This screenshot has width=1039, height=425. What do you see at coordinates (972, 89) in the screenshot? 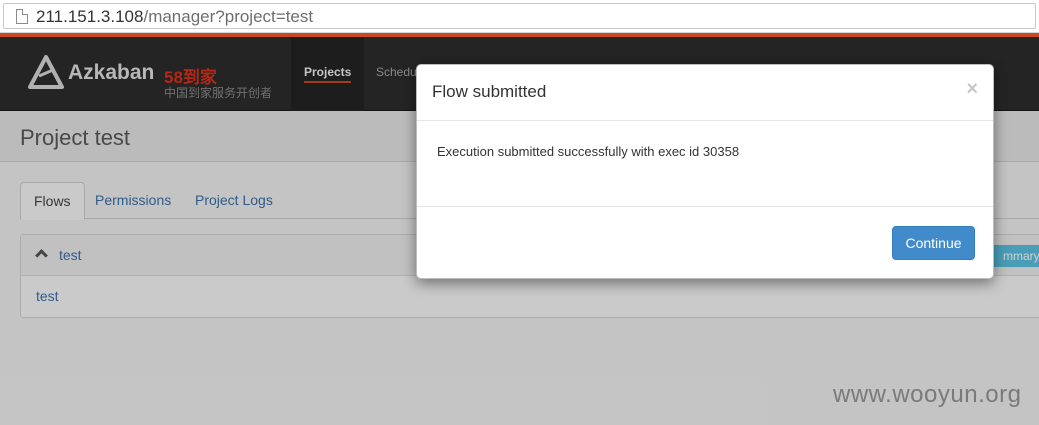
I see `close-icon: ×` at bounding box center [972, 89].